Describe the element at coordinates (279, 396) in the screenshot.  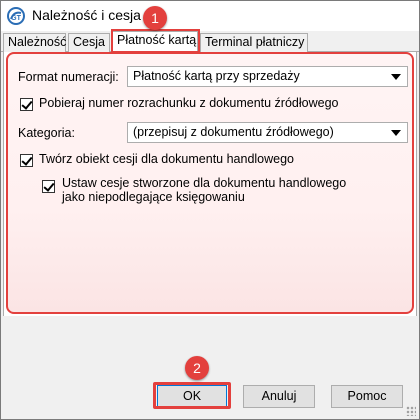
I see `cancel-button: Anuluj` at that location.